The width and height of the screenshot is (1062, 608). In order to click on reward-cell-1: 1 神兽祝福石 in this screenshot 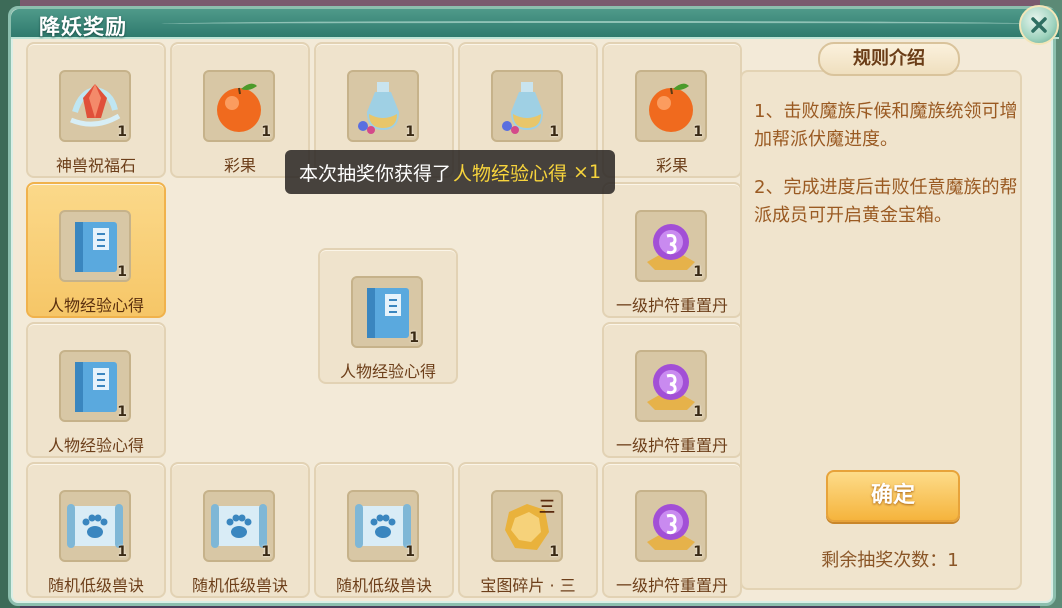, I will do `click(96, 110)`.